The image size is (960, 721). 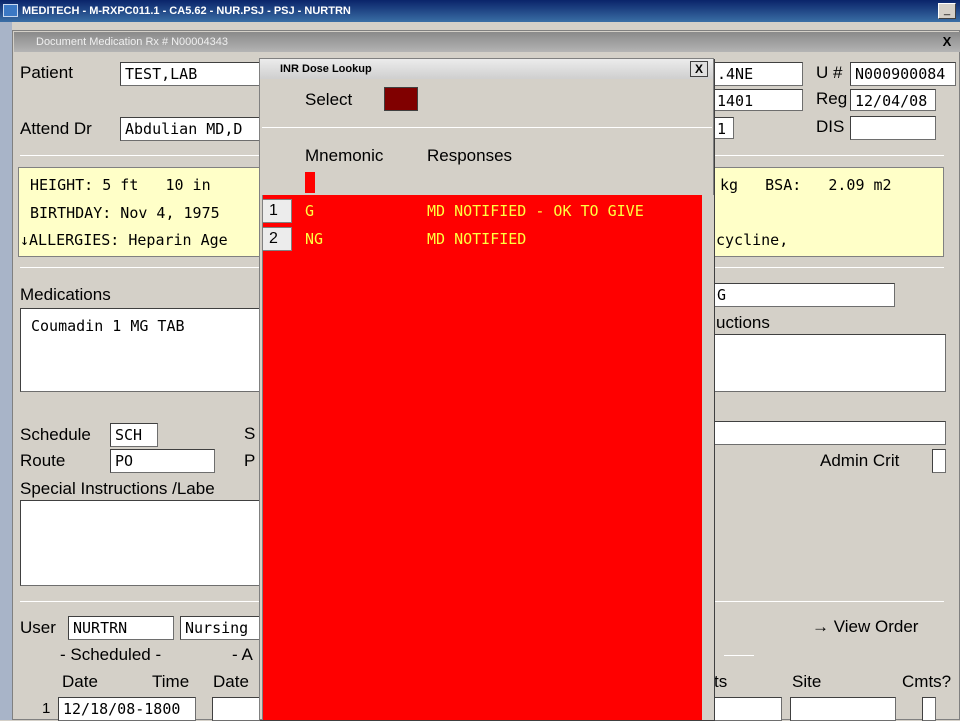 I want to click on admin-date-field, so click(x=236, y=709).